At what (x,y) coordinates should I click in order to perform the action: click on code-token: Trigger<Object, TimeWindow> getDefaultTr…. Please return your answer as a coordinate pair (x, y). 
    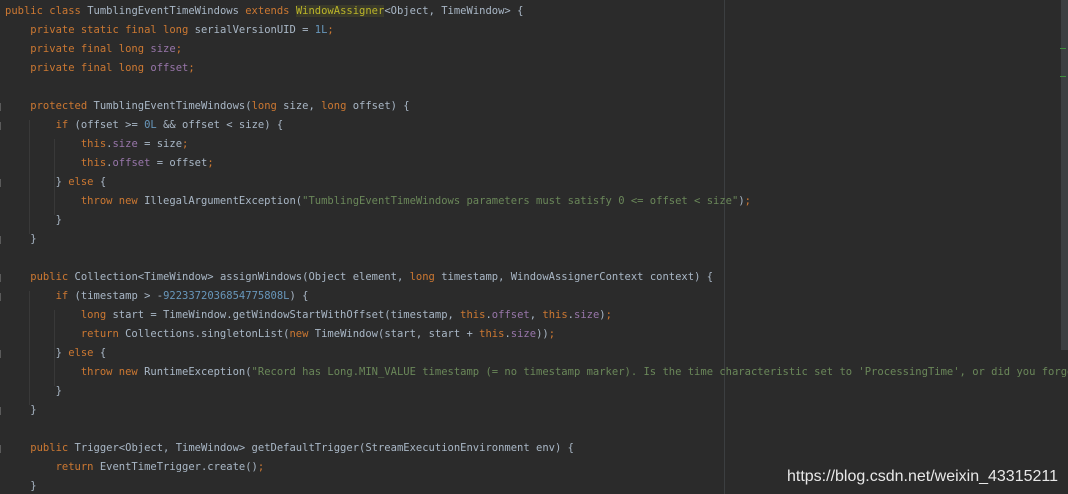
    Looking at the image, I should click on (324, 448).